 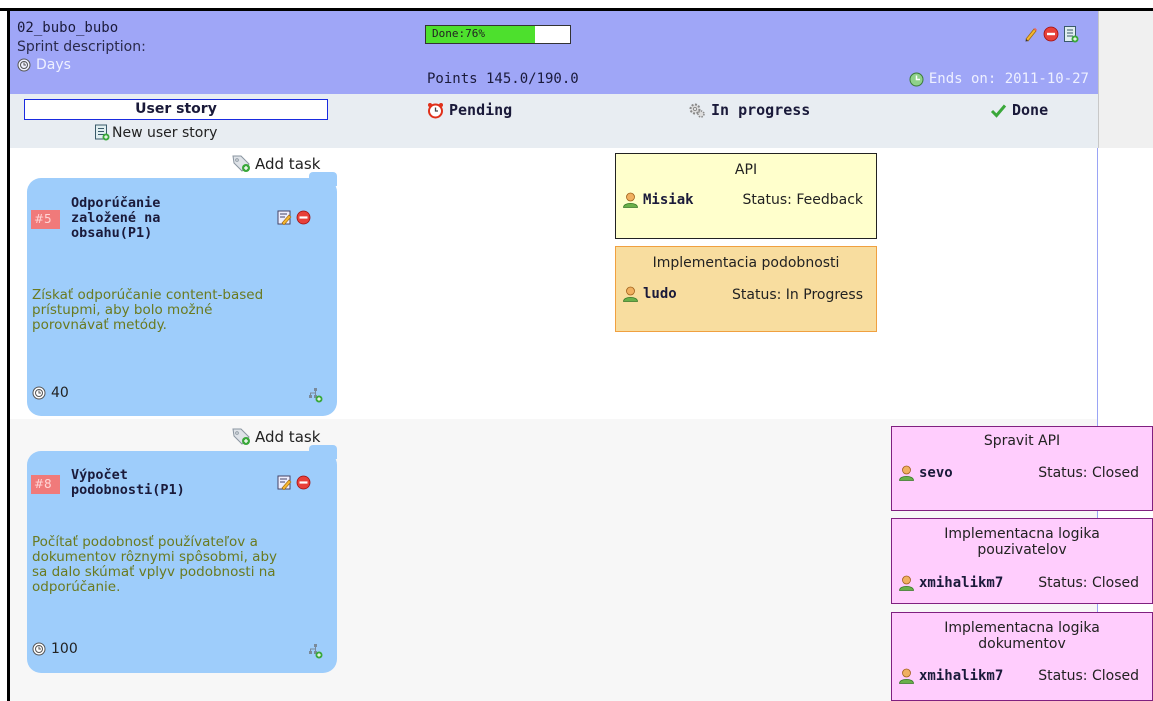 I want to click on task-title-line: dokumentov, so click(x=1022, y=644).